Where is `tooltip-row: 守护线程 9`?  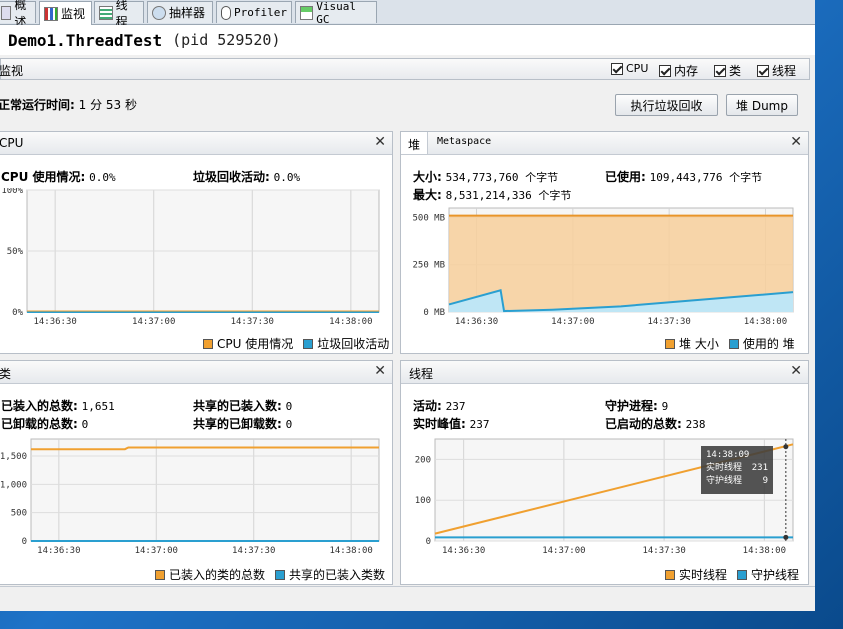
tooltip-row: 守护线程 9 is located at coordinates (737, 481).